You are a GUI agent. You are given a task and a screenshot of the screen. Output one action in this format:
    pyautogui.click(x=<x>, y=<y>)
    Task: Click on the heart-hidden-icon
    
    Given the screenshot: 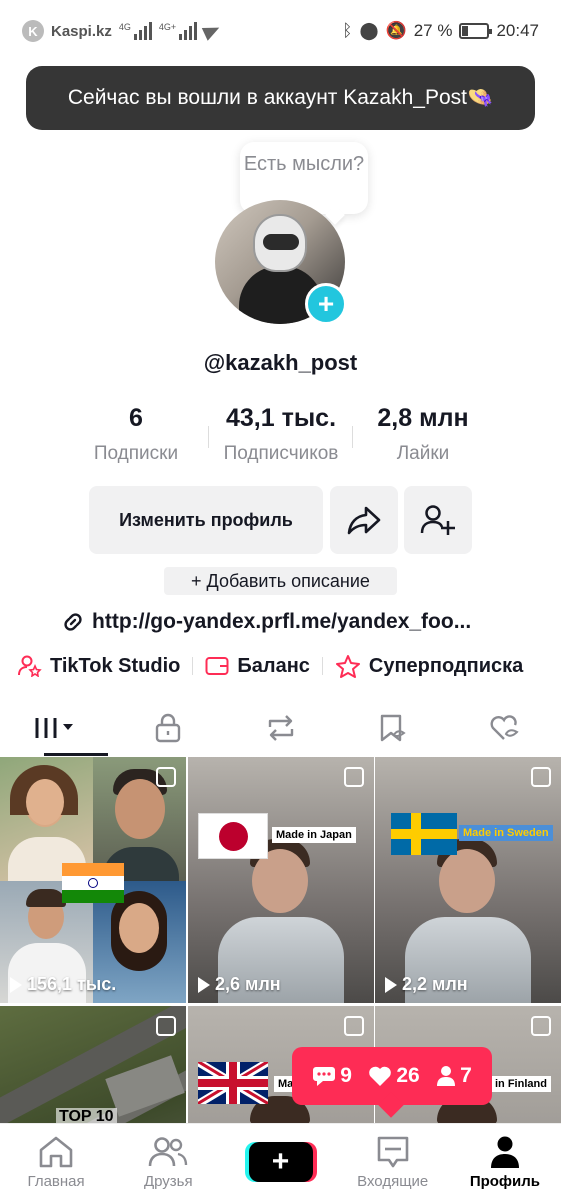 What is the action you would take?
    pyautogui.click(x=504, y=727)
    